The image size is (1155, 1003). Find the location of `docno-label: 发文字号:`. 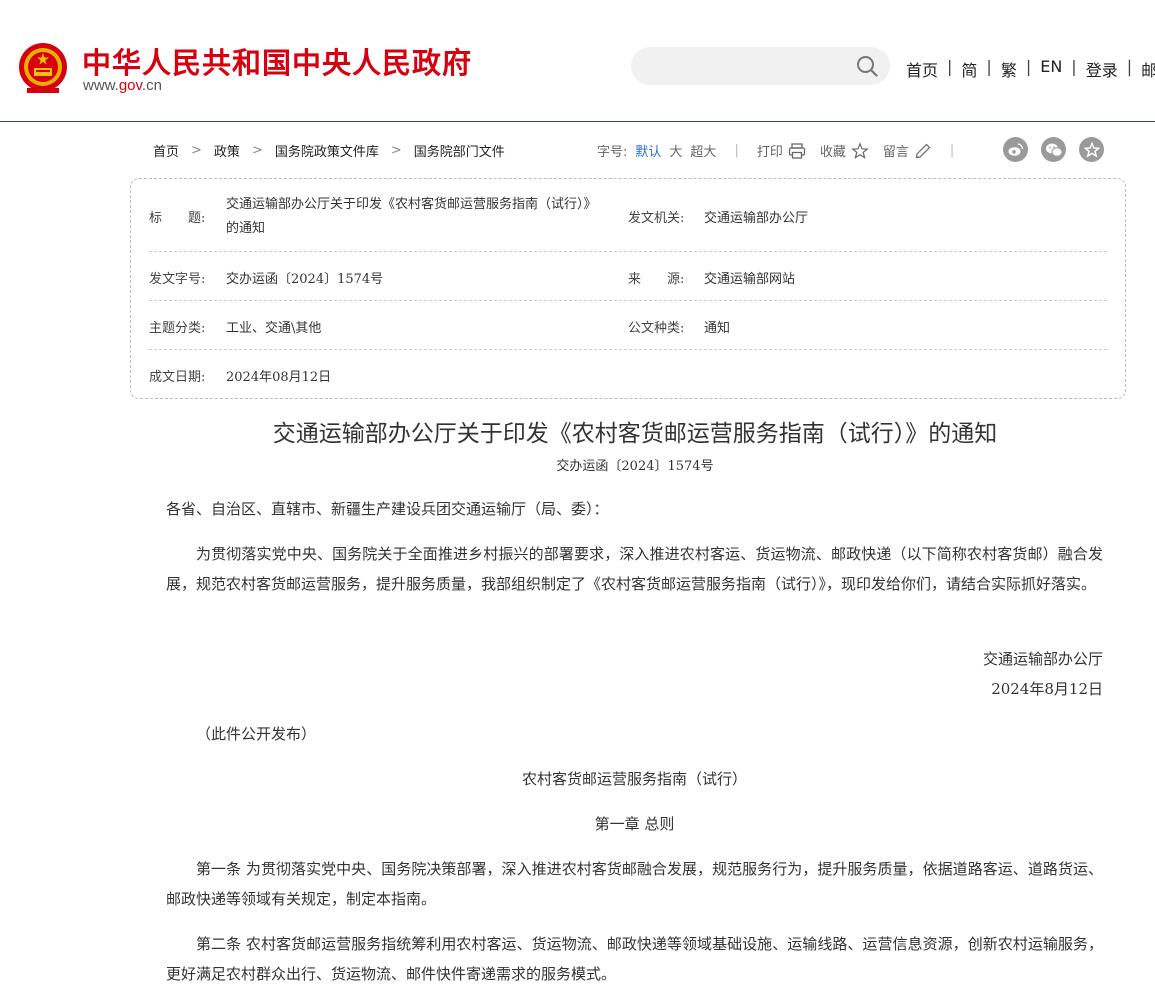

docno-label: 发文字号: is located at coordinates (177, 279).